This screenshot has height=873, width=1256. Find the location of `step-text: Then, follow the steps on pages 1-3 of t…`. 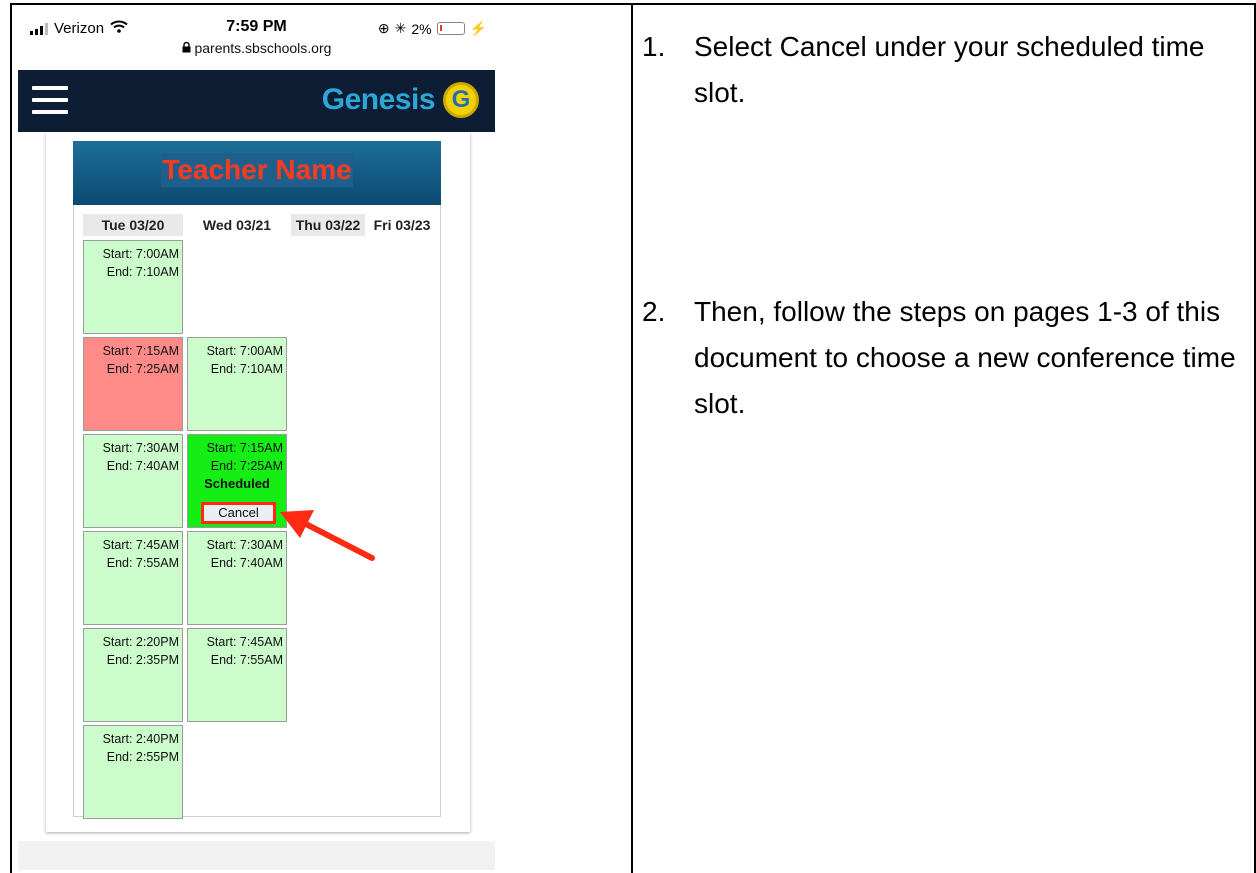

step-text: Then, follow the steps on pages 1-3 of t… is located at coordinates (965, 357).